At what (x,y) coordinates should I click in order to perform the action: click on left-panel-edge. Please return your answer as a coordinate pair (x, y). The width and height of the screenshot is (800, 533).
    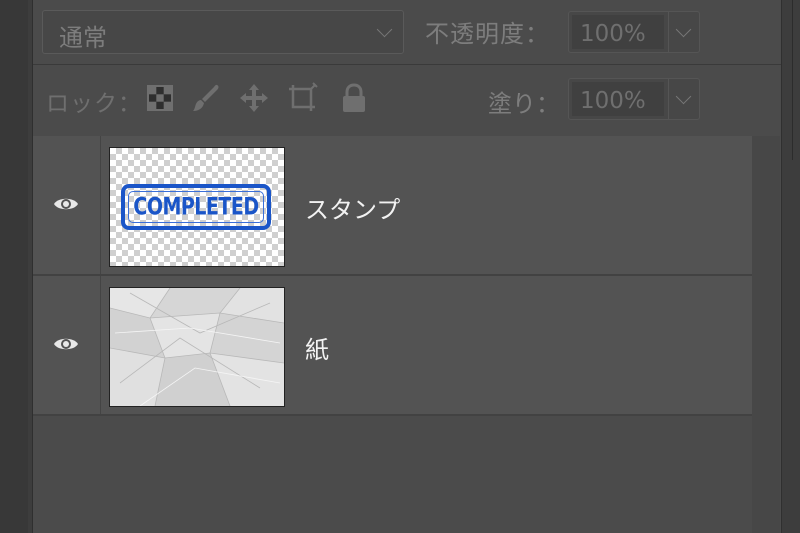
    Looking at the image, I should click on (14, 266).